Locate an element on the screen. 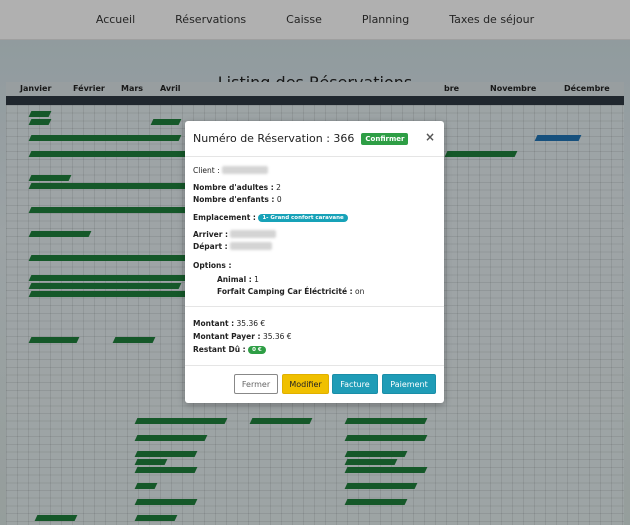  due-label: Restant Dû : is located at coordinates (219, 349).